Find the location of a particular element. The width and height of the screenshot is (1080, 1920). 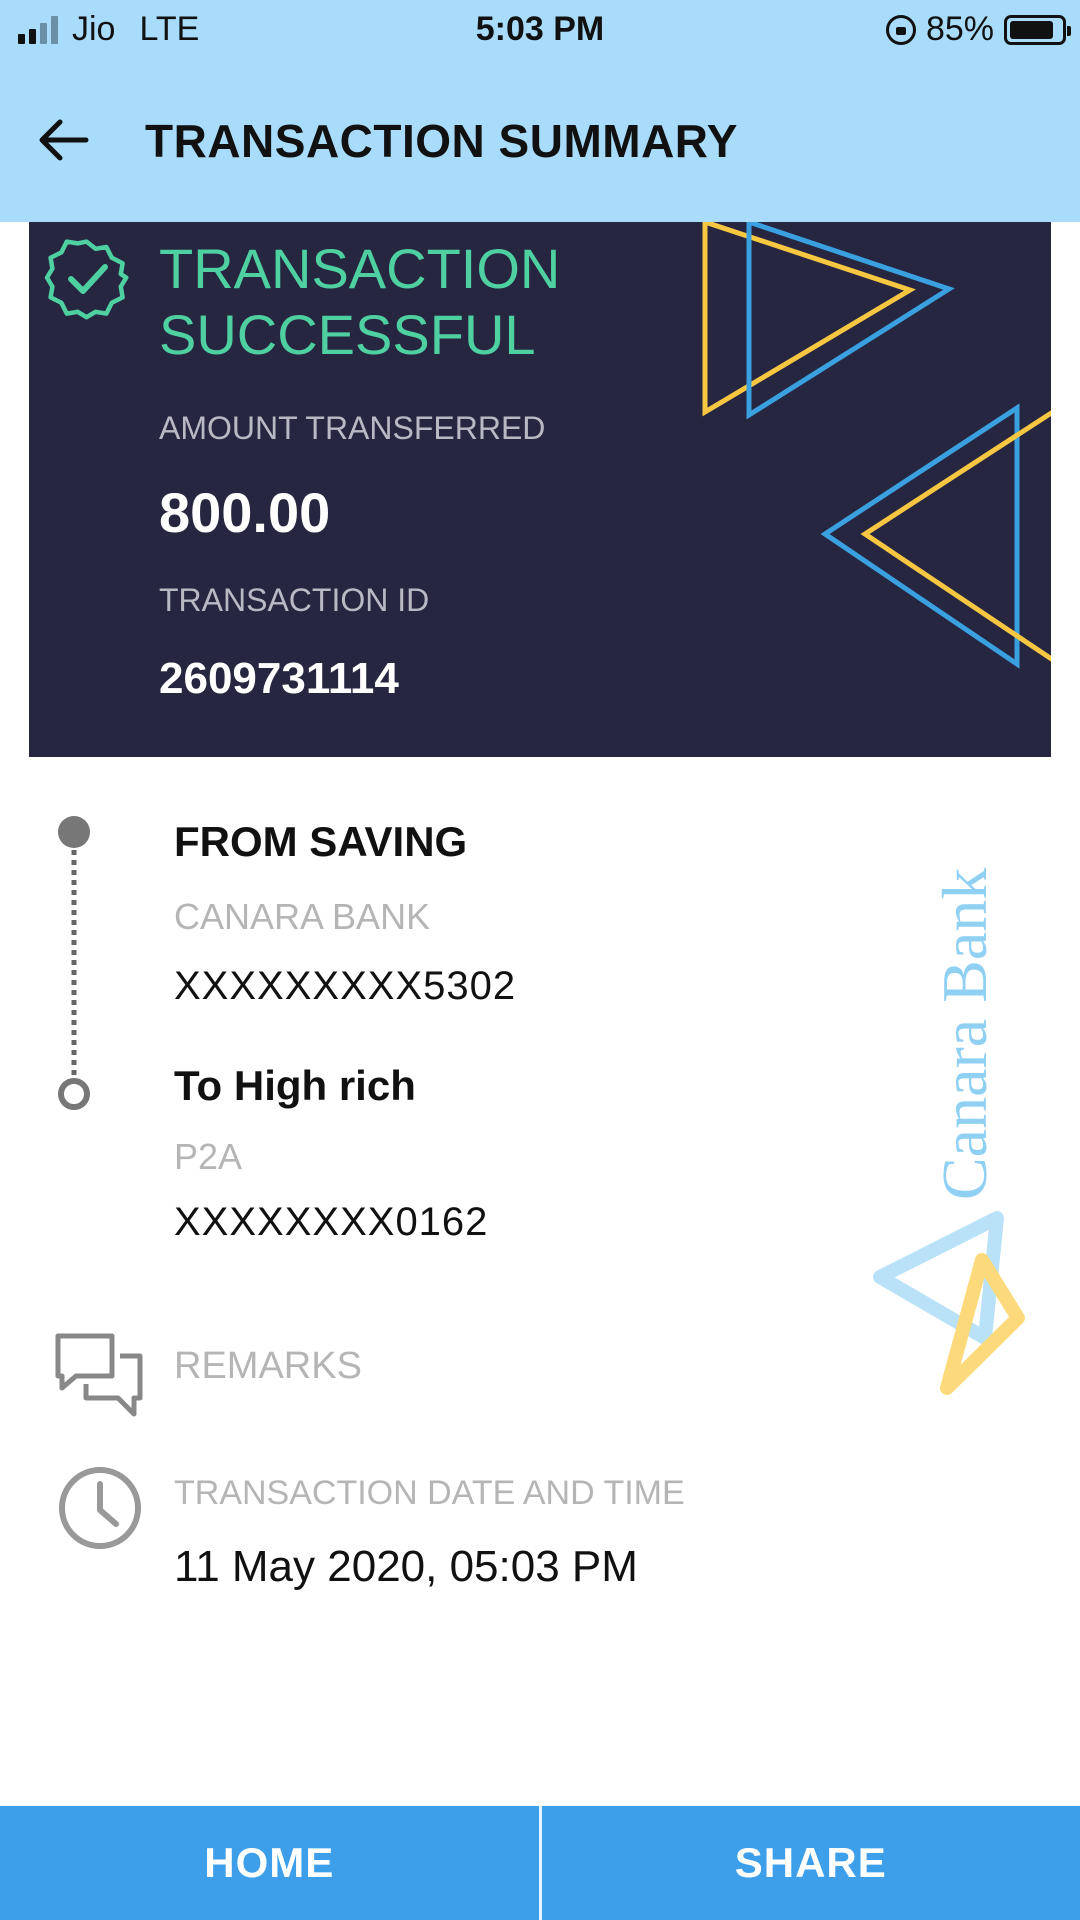

amount-label: AMOUNT TRANSFERRED is located at coordinates (352, 428).